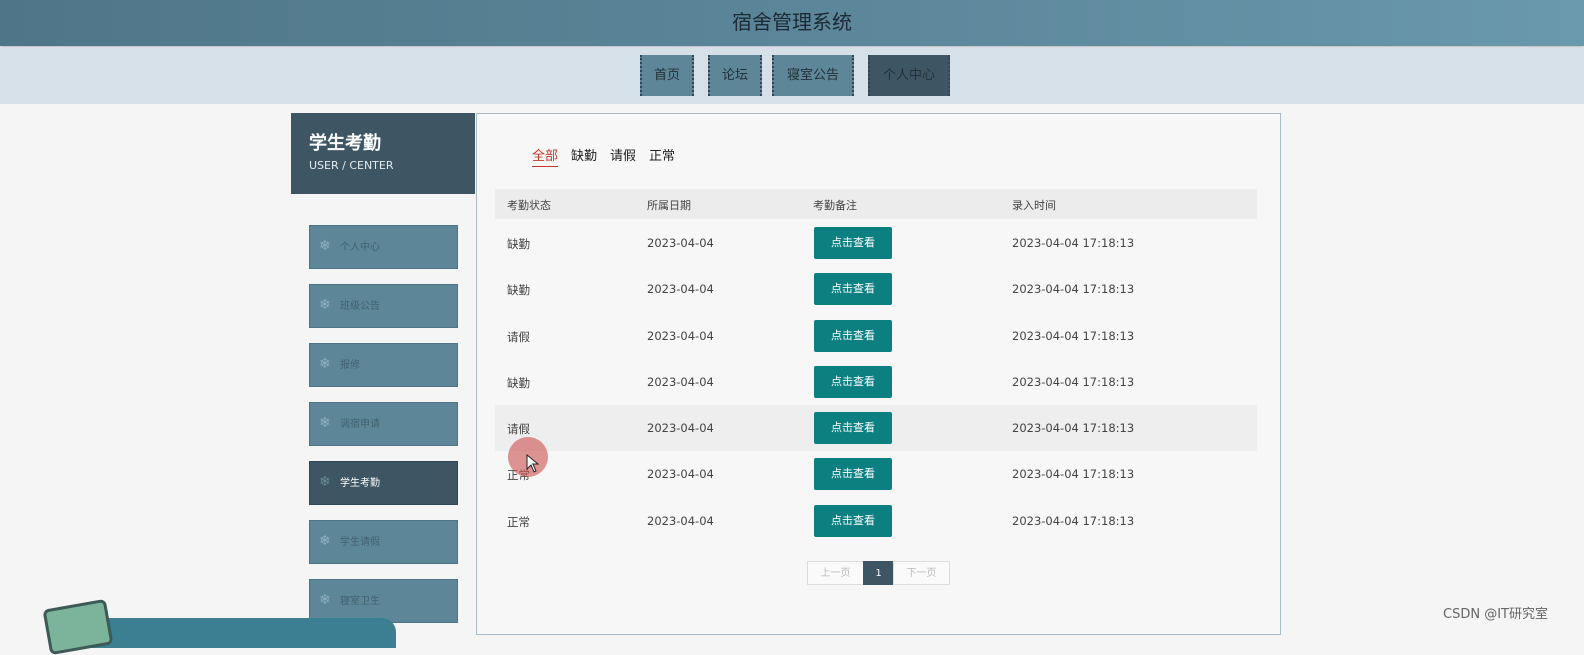 The height and width of the screenshot is (655, 1584). What do you see at coordinates (360, 424) in the screenshot?
I see `sidebar-item-label: 调宿申请` at bounding box center [360, 424].